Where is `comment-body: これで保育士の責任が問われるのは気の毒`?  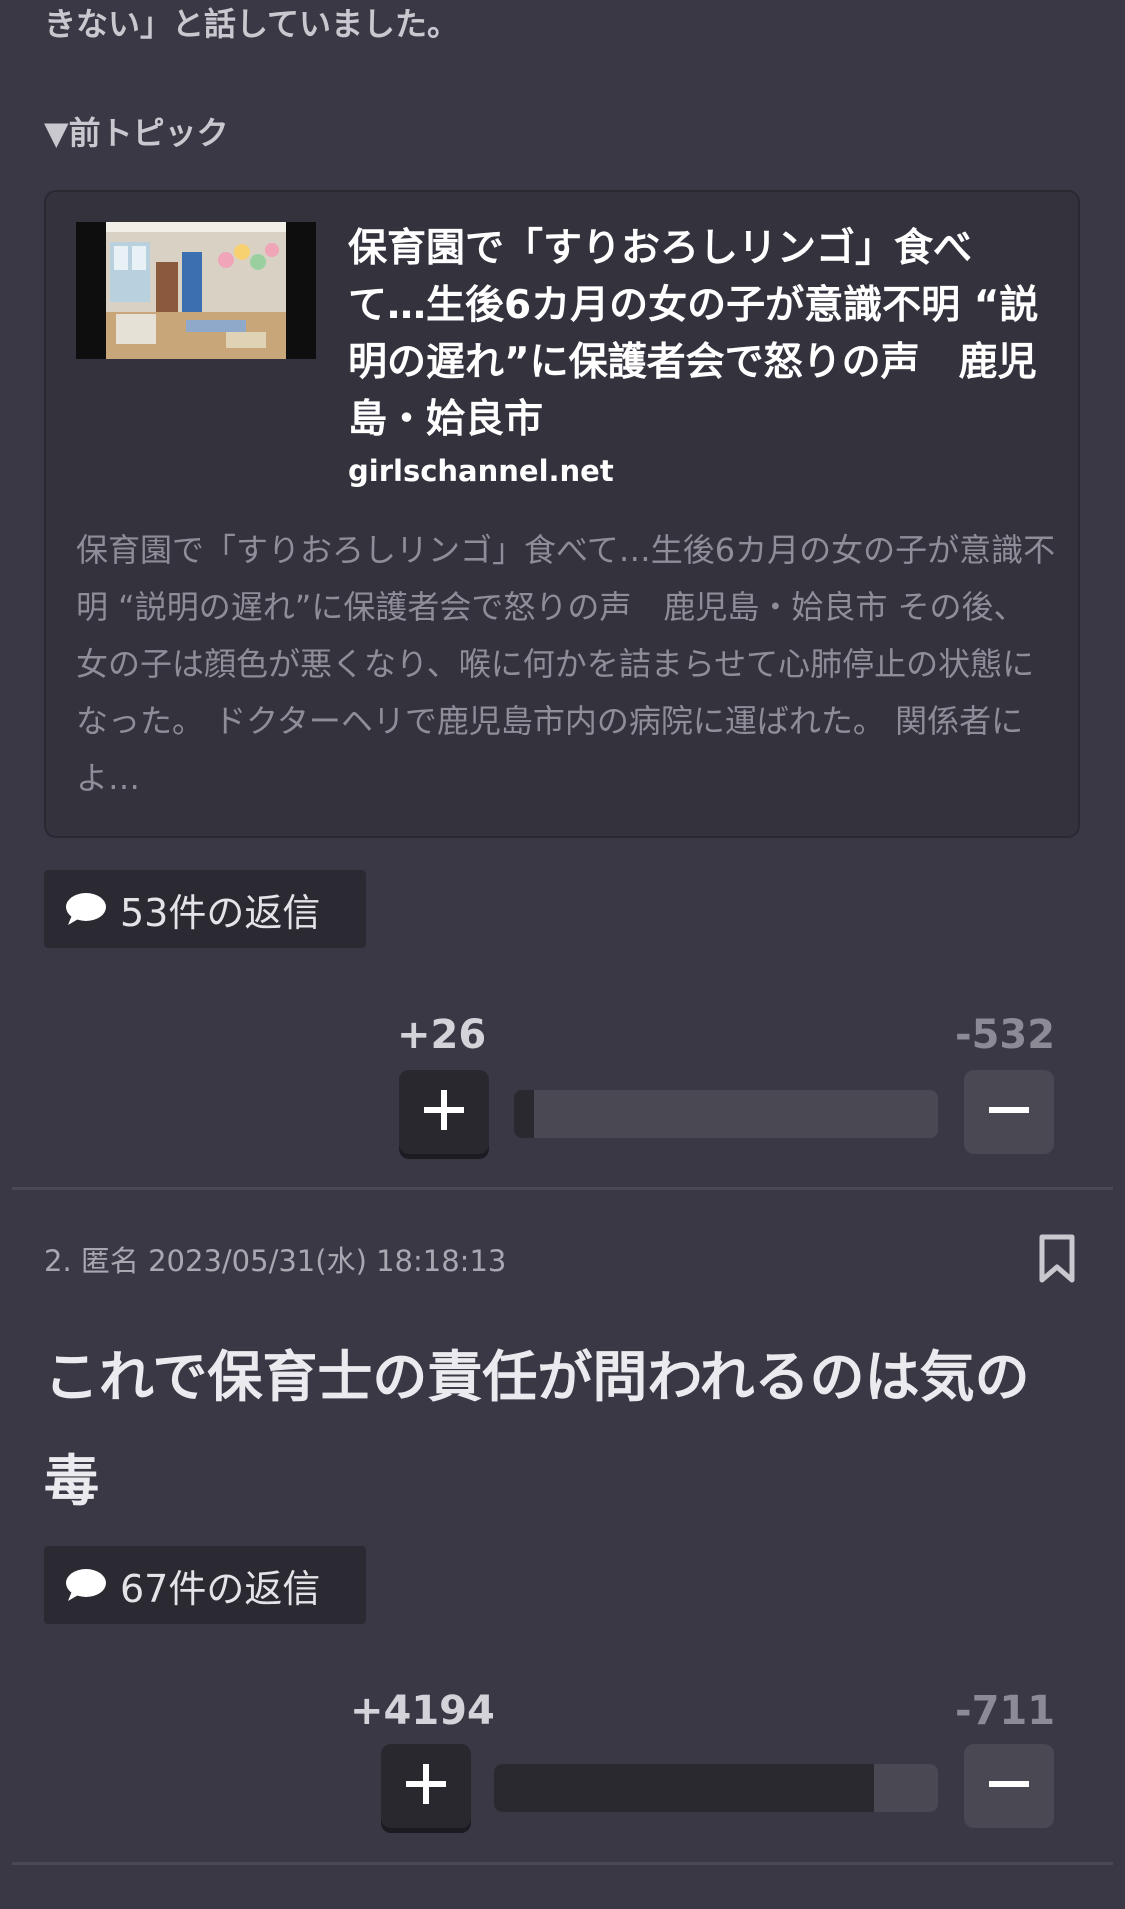
comment-body: これで保育士の責任が問われるのは気の毒 is located at coordinates (537, 1429).